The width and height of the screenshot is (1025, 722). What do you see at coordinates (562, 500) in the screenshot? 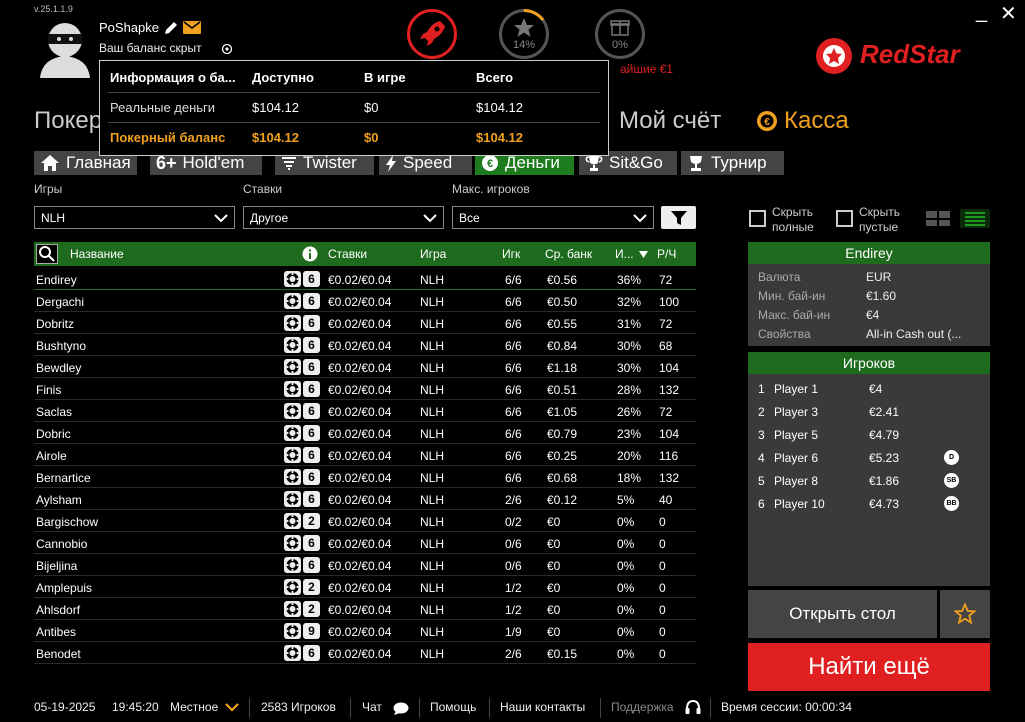
I see `table-avg-pot: €0.12` at bounding box center [562, 500].